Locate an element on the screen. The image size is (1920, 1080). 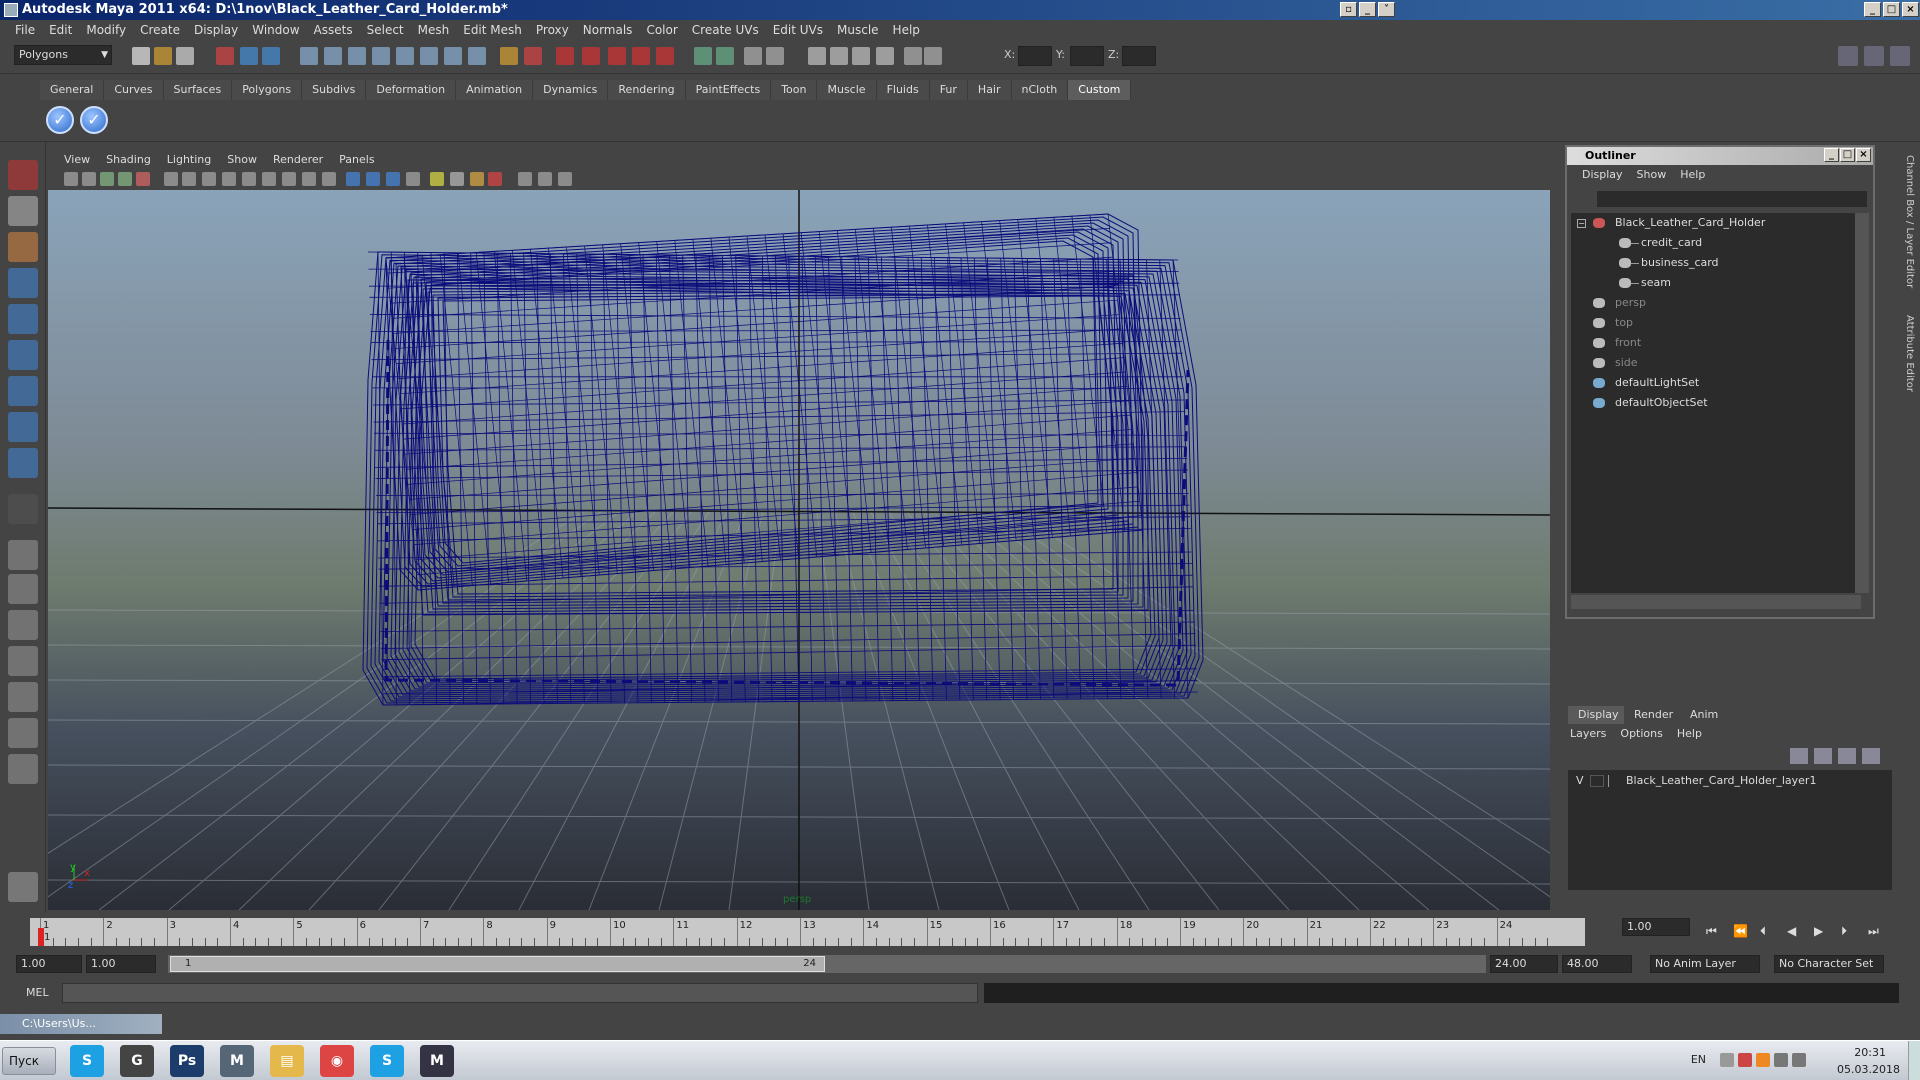
clock-time: 20:31 is located at coordinates (1870, 1052).